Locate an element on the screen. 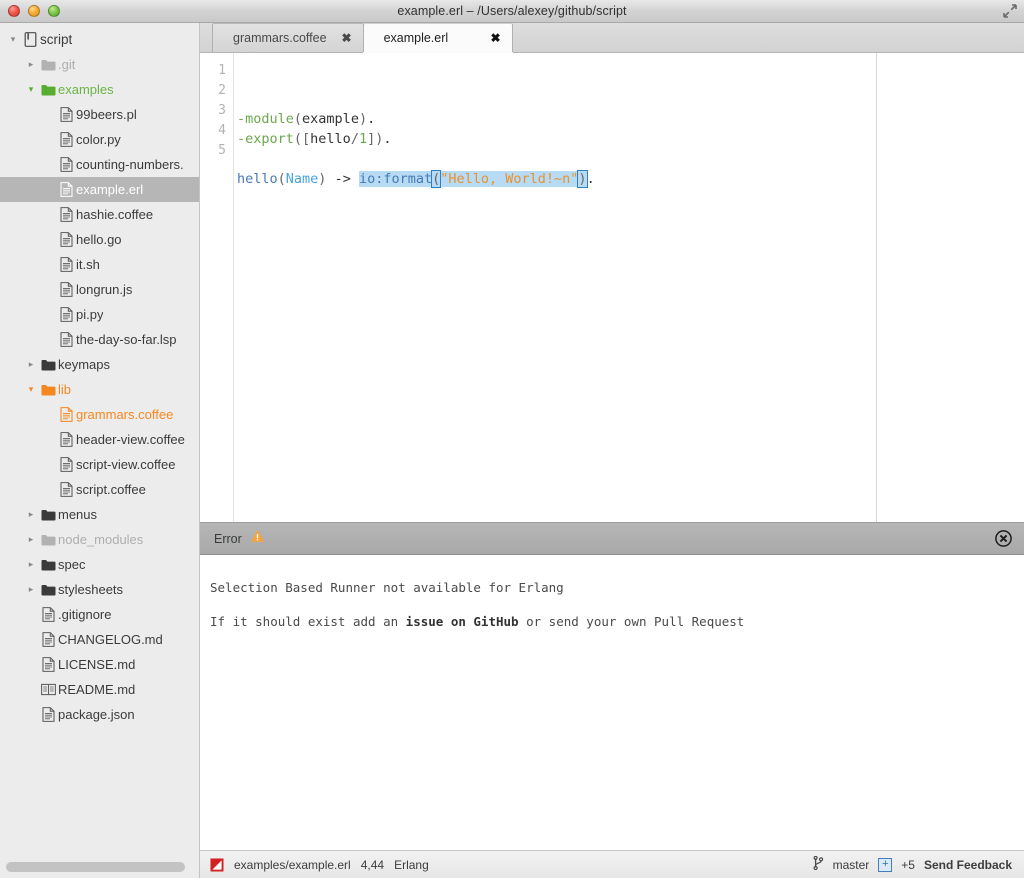 The width and height of the screenshot is (1024, 878). warning-triangle-icon is located at coordinates (257, 538).